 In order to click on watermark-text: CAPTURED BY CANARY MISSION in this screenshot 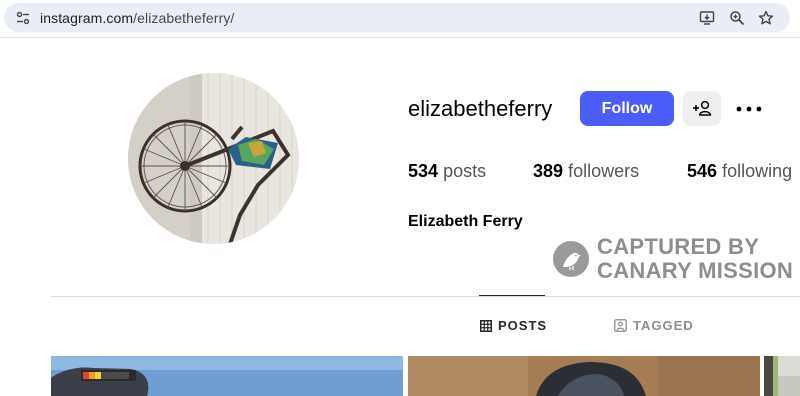, I will do `click(695, 259)`.